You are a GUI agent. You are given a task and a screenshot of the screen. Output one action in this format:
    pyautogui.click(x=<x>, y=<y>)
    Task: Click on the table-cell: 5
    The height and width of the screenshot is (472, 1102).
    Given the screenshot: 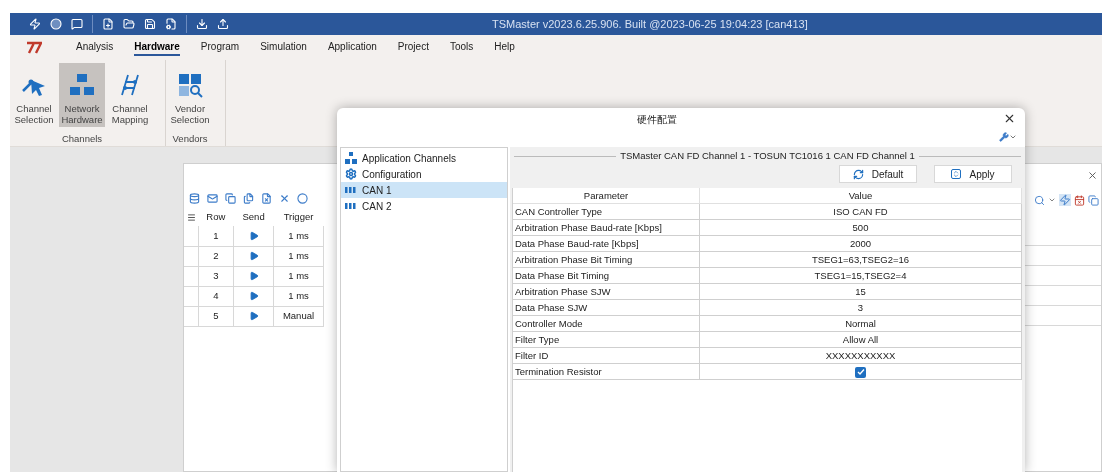 What is the action you would take?
    pyautogui.click(x=216, y=316)
    